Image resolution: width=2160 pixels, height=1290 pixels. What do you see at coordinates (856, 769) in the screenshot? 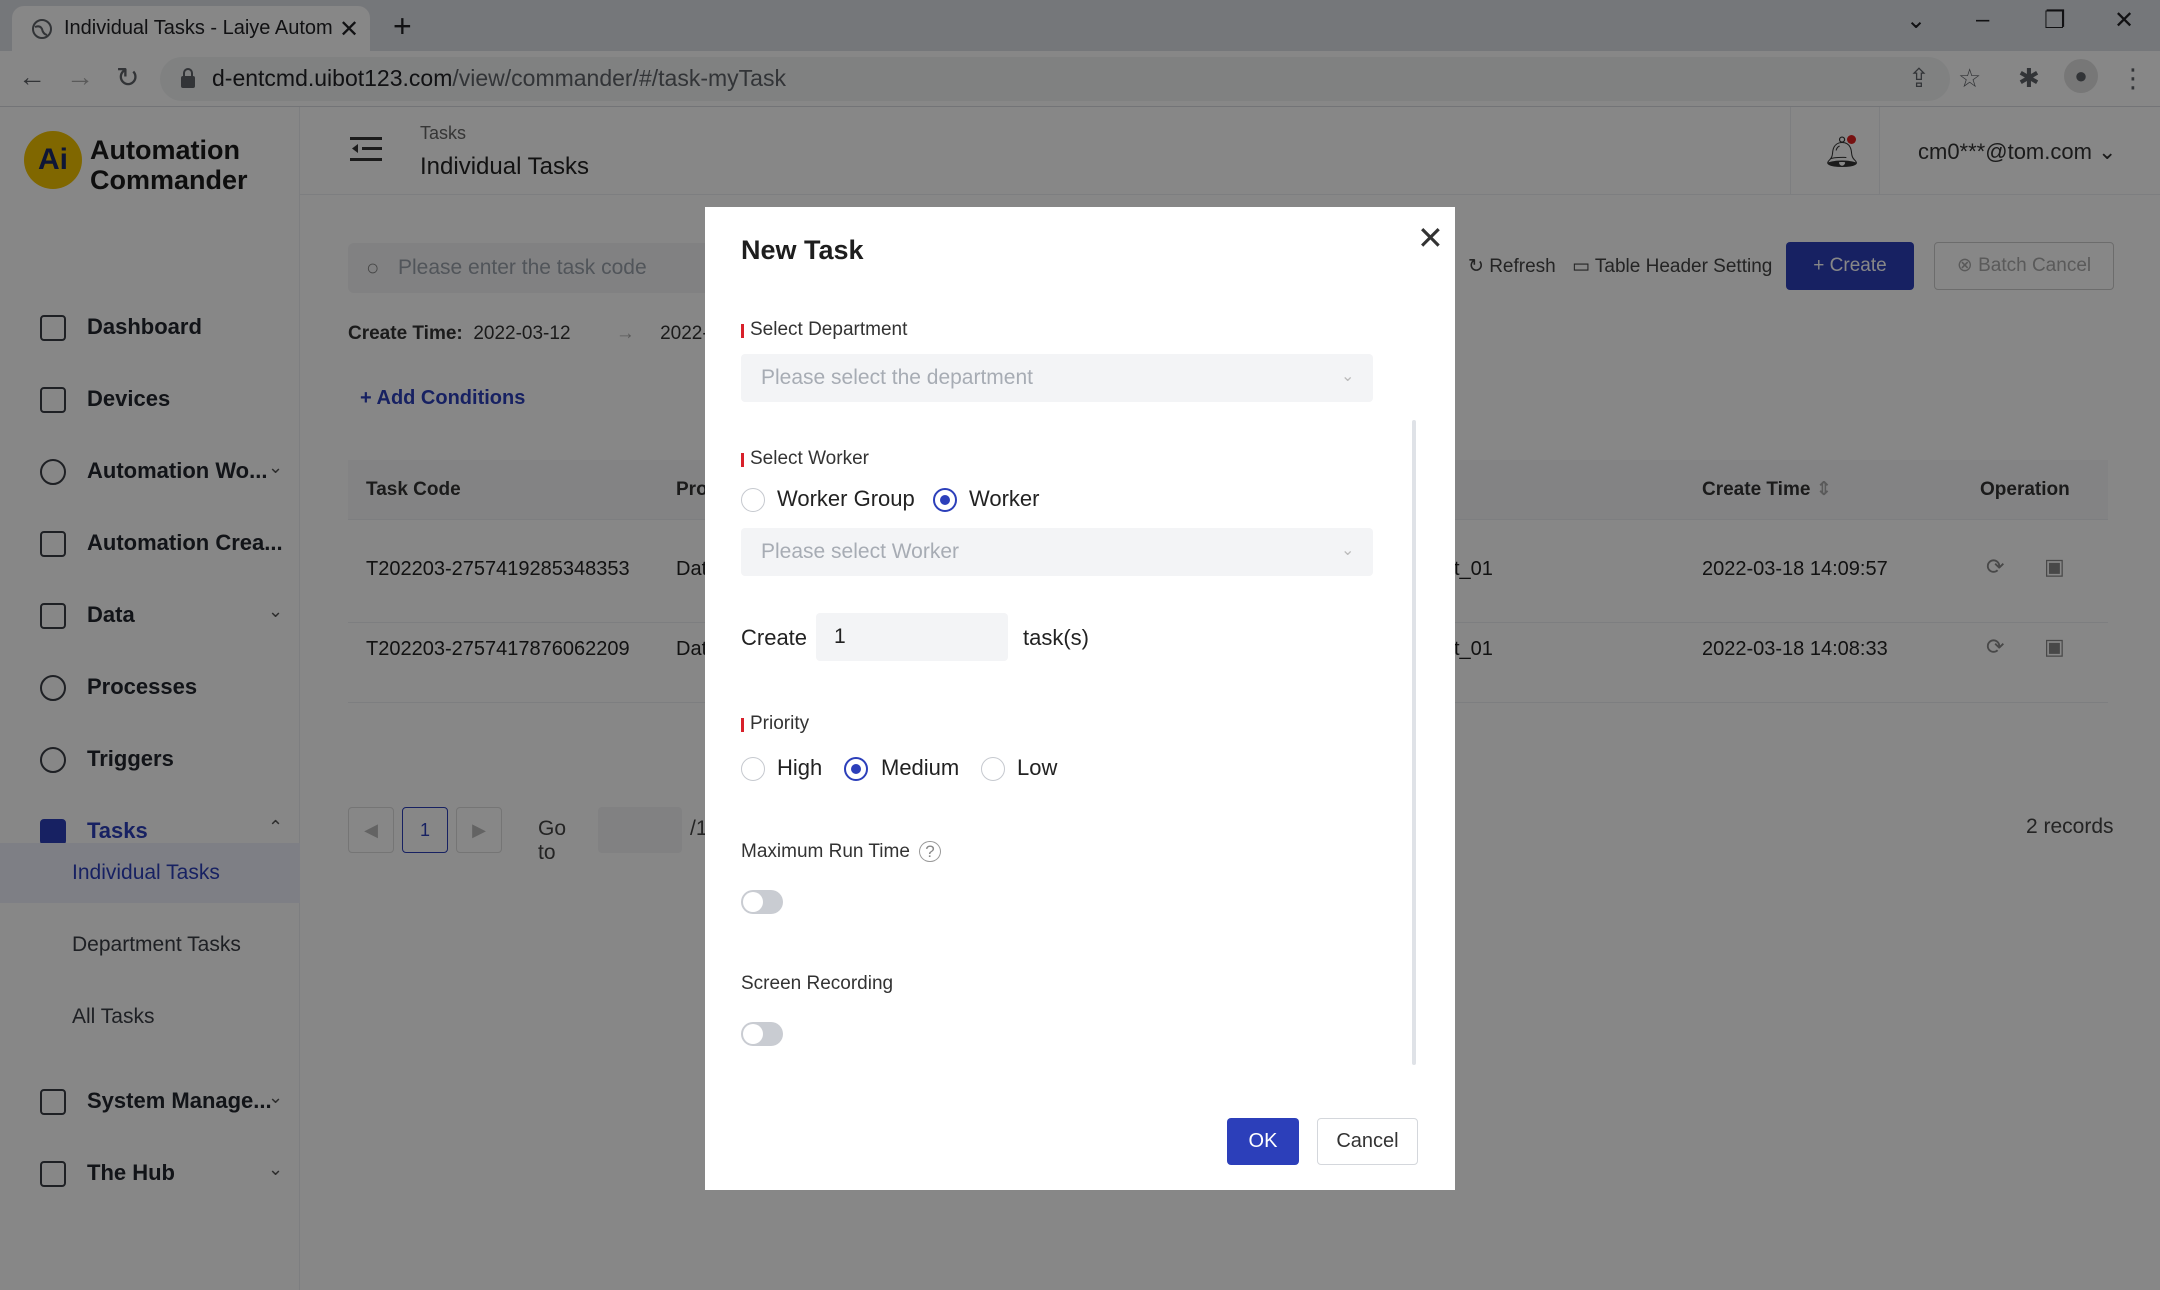
I see `priority-medium-radio` at bounding box center [856, 769].